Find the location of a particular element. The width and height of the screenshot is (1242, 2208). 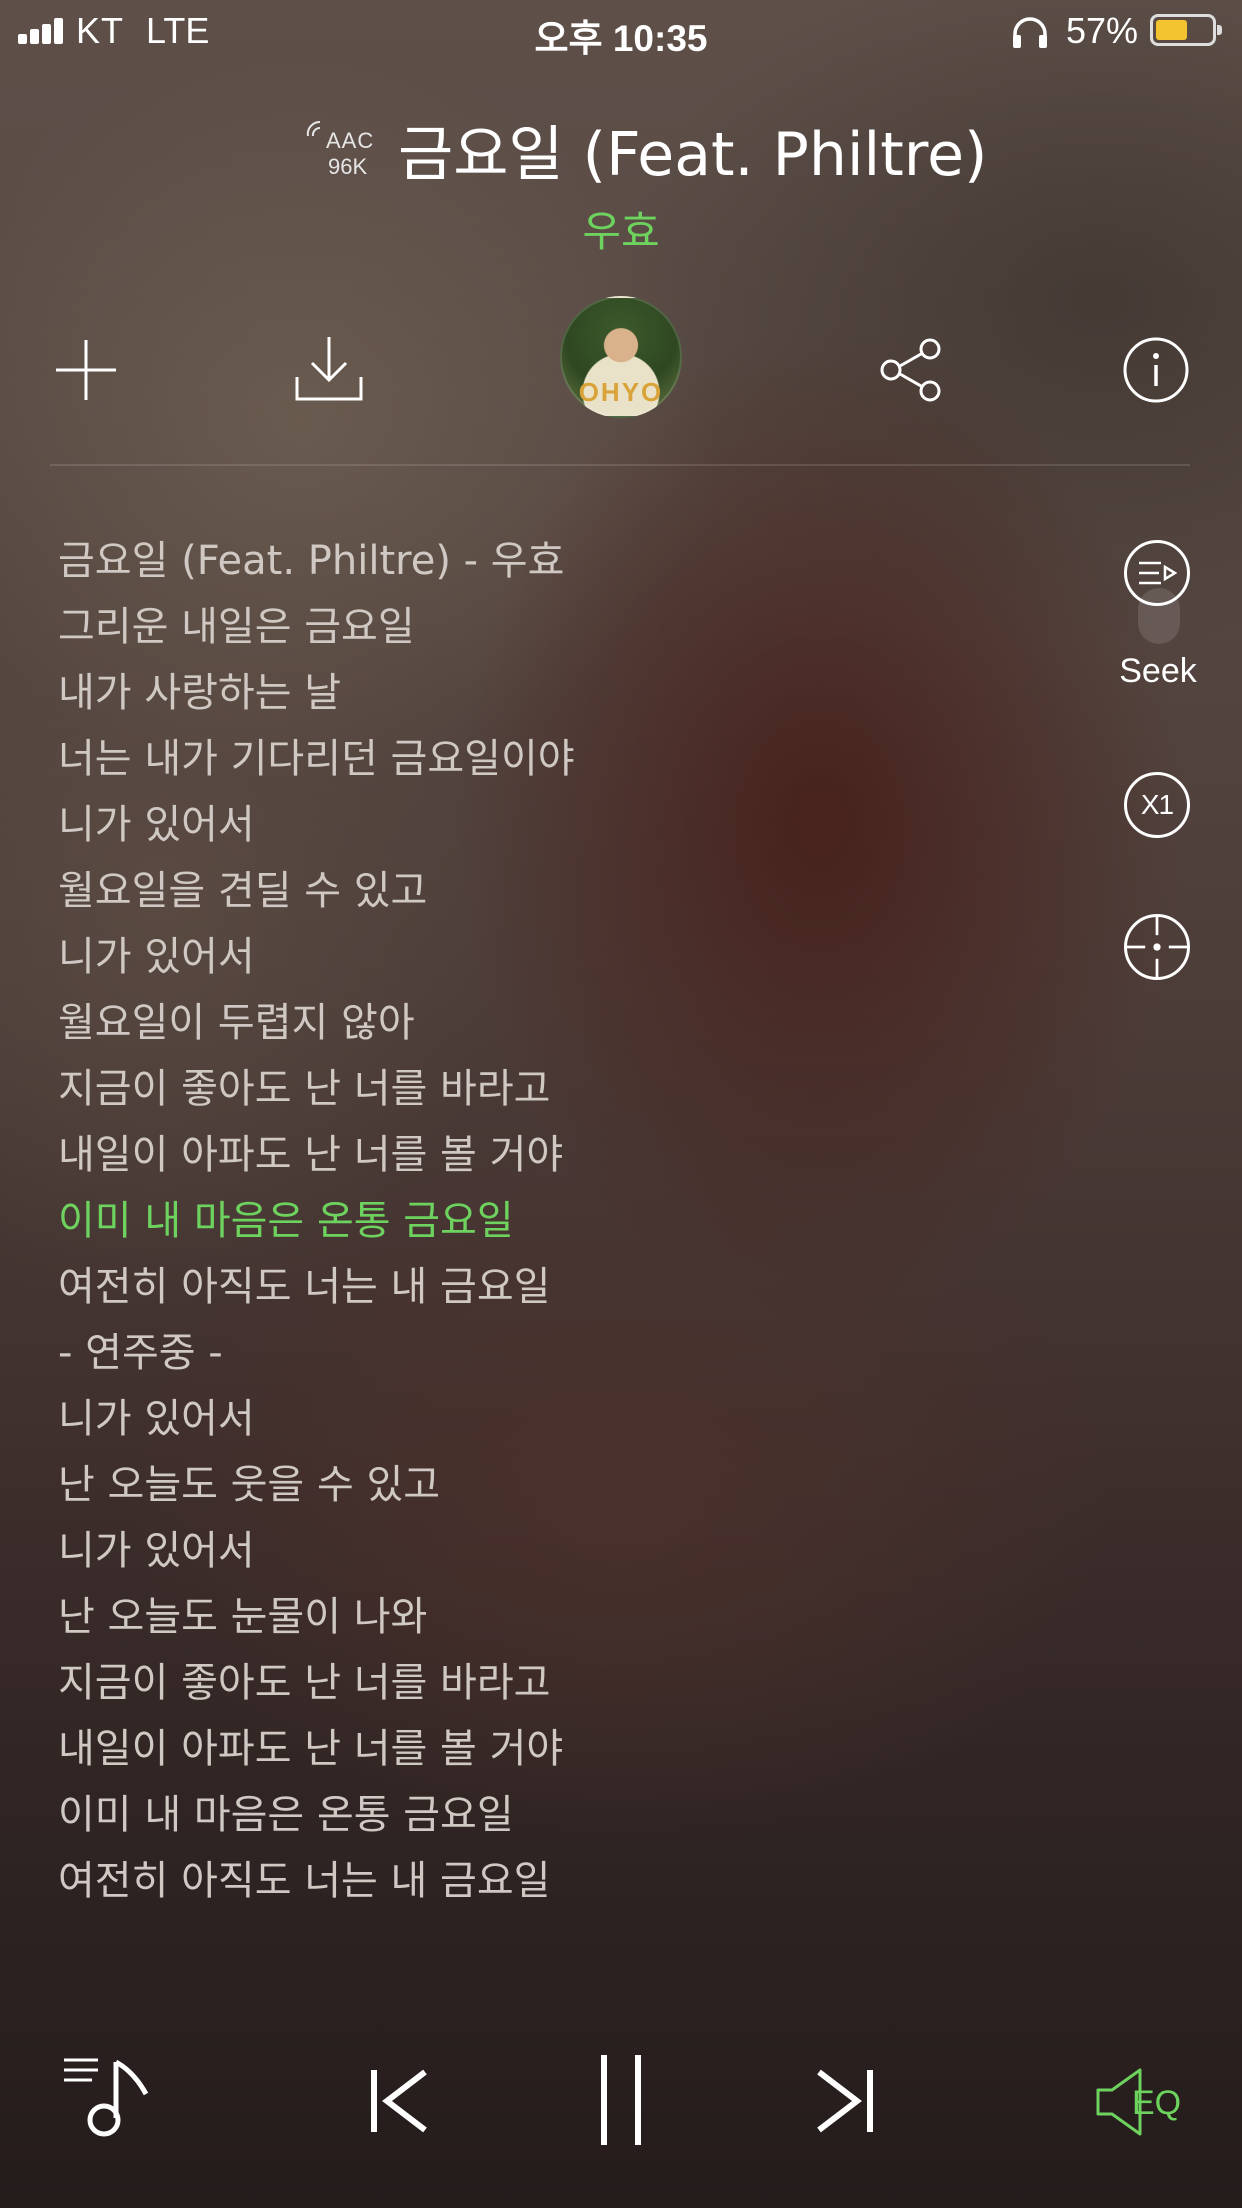

lyric-line: 이미 내 마음은 온통 금요일 is located at coordinates (548, 1815).